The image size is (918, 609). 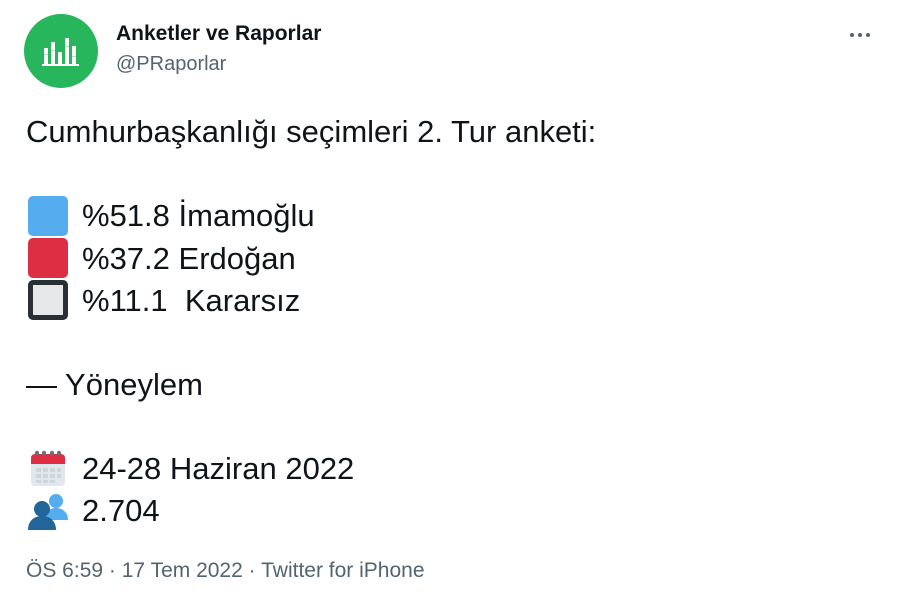 What do you see at coordinates (114, 384) in the screenshot?
I see `poll-source: — Yöneylem` at bounding box center [114, 384].